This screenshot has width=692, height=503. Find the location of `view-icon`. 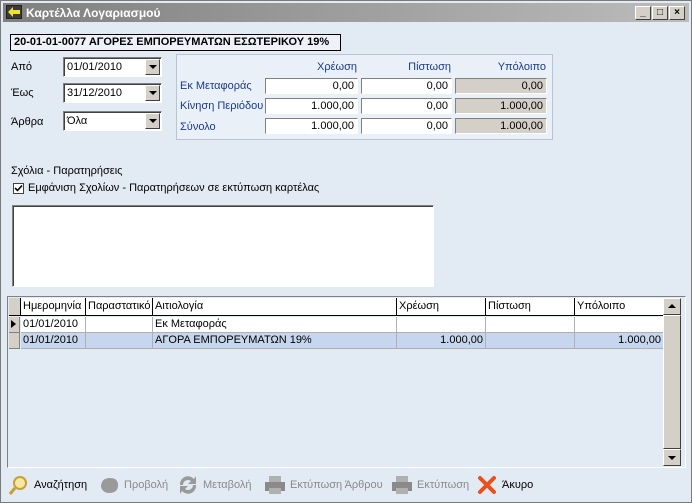

view-icon is located at coordinates (109, 485).